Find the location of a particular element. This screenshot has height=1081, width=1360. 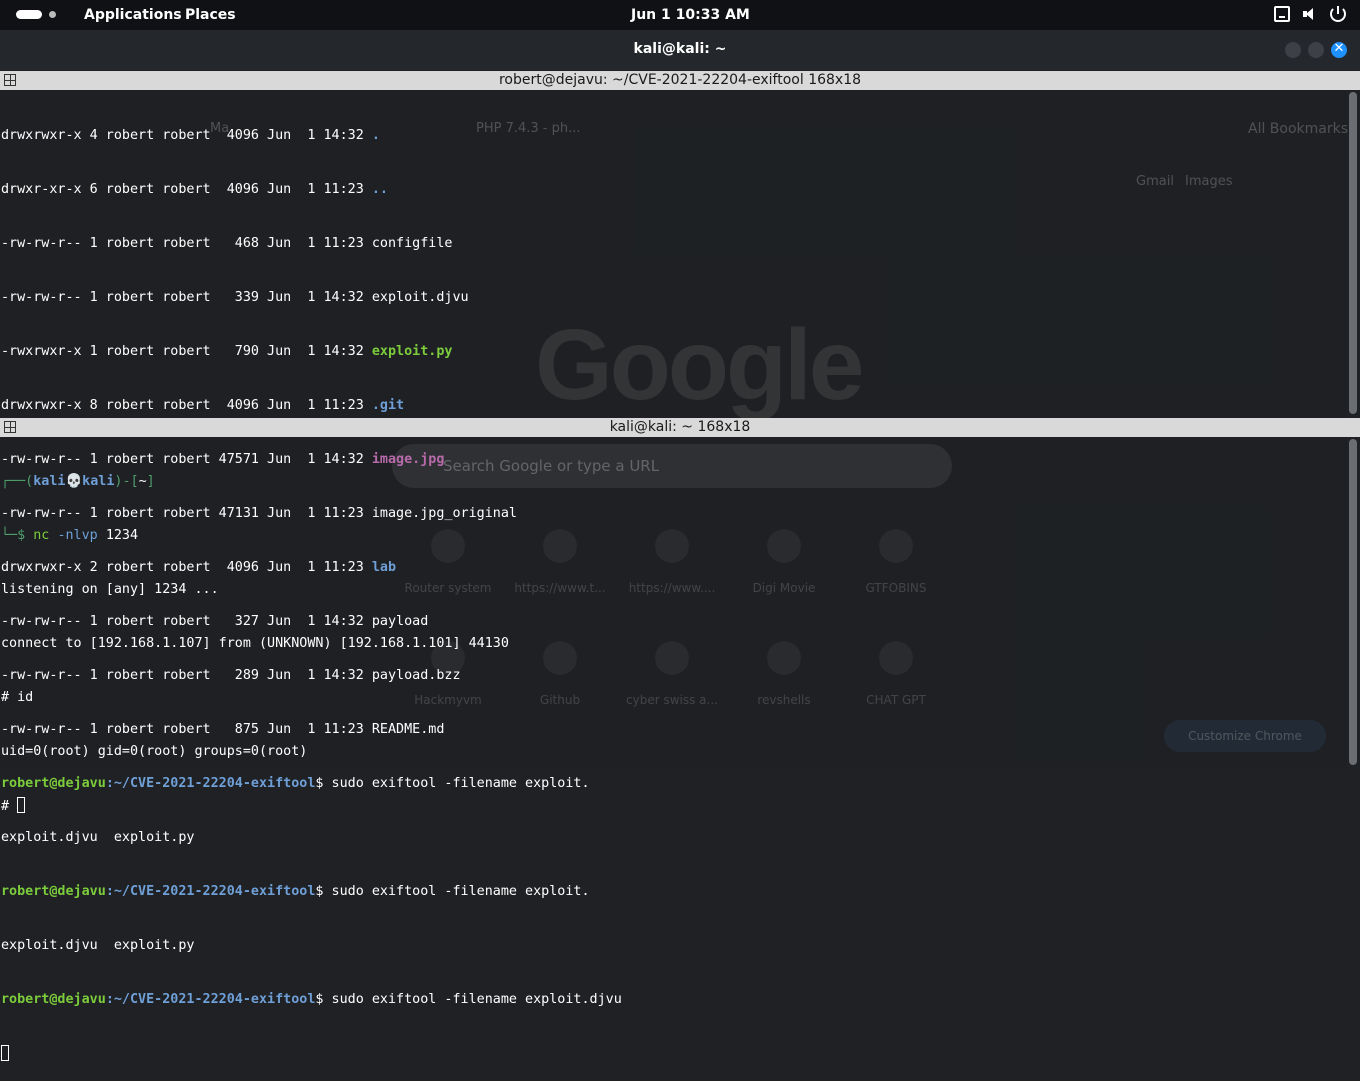

system-tray is located at coordinates (1310, 14).